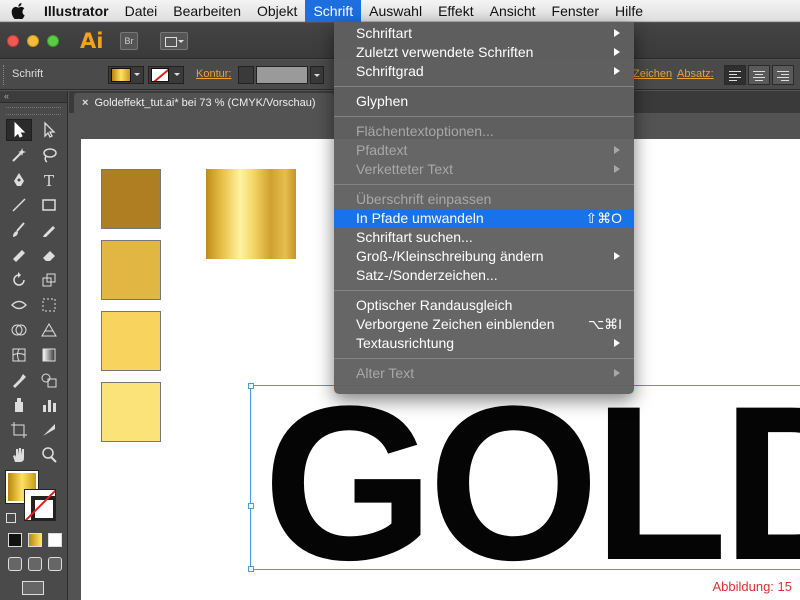  Describe the element at coordinates (19, 330) in the screenshot. I see `shape-builder-tool-icon` at that location.